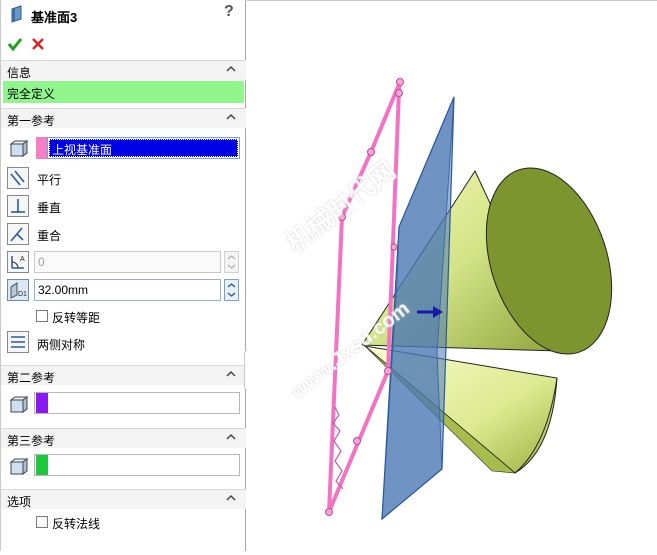 The height and width of the screenshot is (555, 657). Describe the element at coordinates (127, 262) in the screenshot. I see `angle-input: 0` at that location.